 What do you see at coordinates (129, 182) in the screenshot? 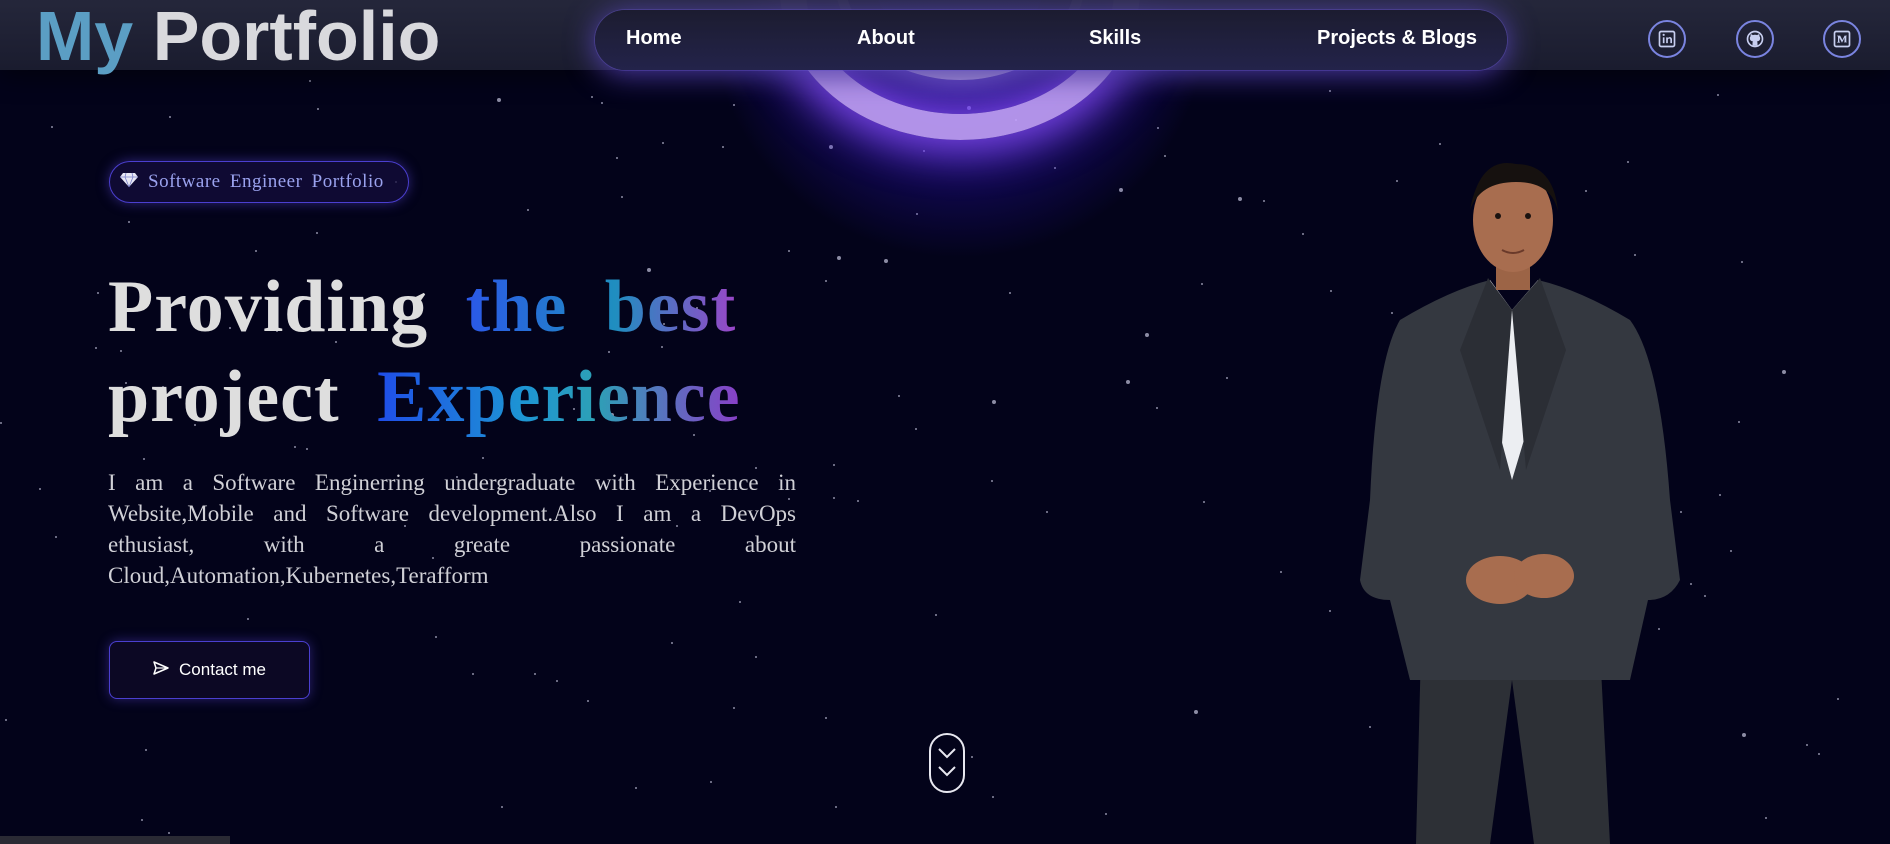
I see `diamond-icon` at bounding box center [129, 182].